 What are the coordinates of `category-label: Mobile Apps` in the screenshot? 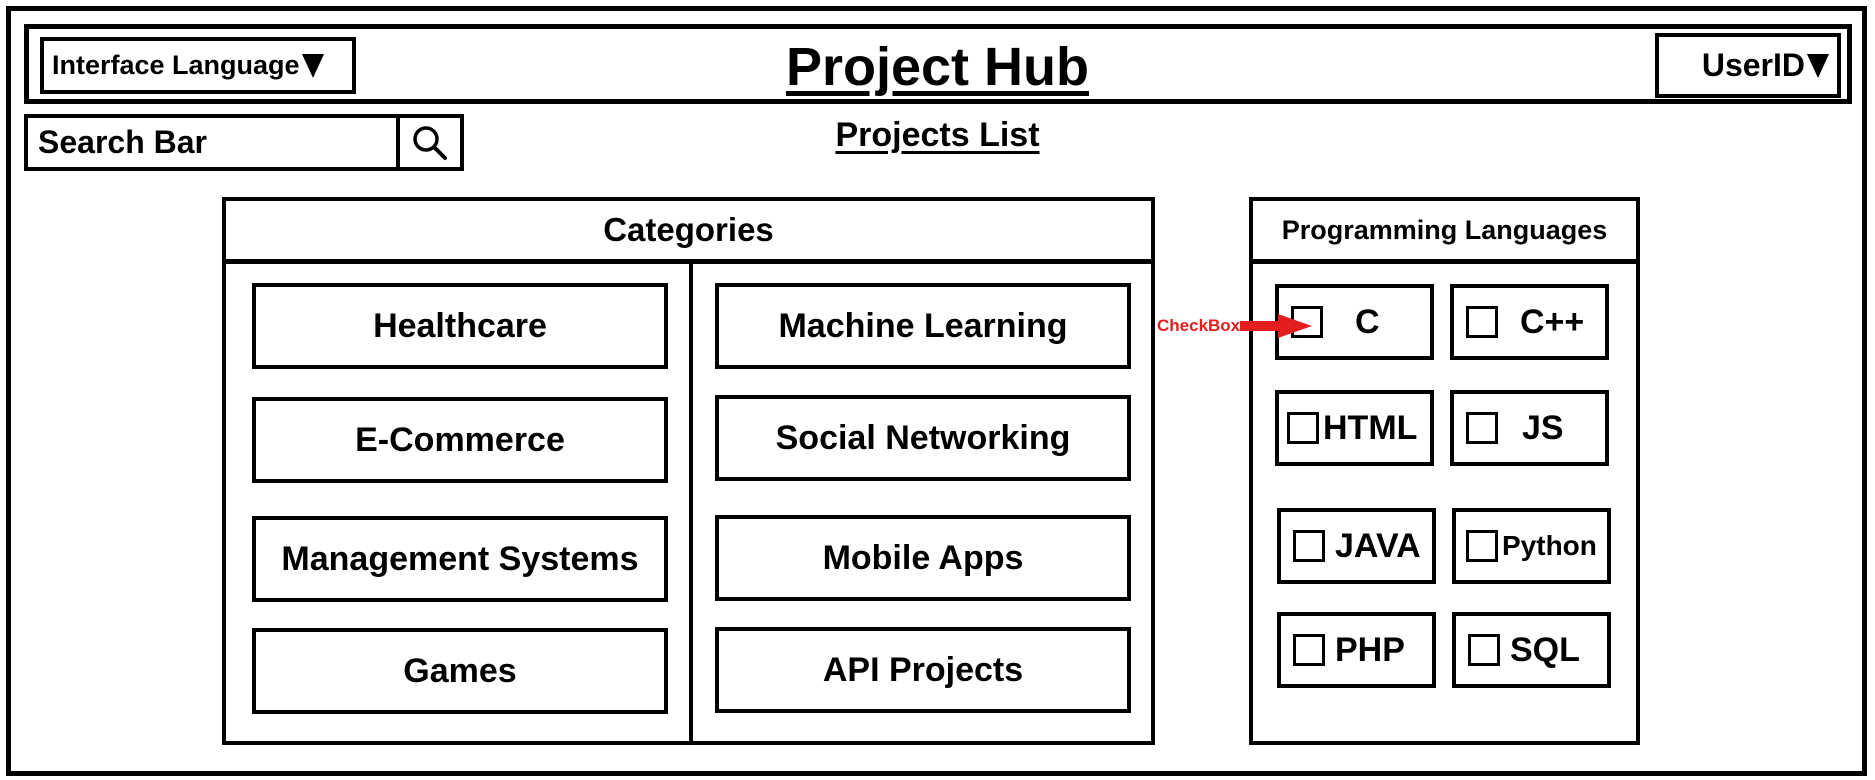 It's located at (923, 557).